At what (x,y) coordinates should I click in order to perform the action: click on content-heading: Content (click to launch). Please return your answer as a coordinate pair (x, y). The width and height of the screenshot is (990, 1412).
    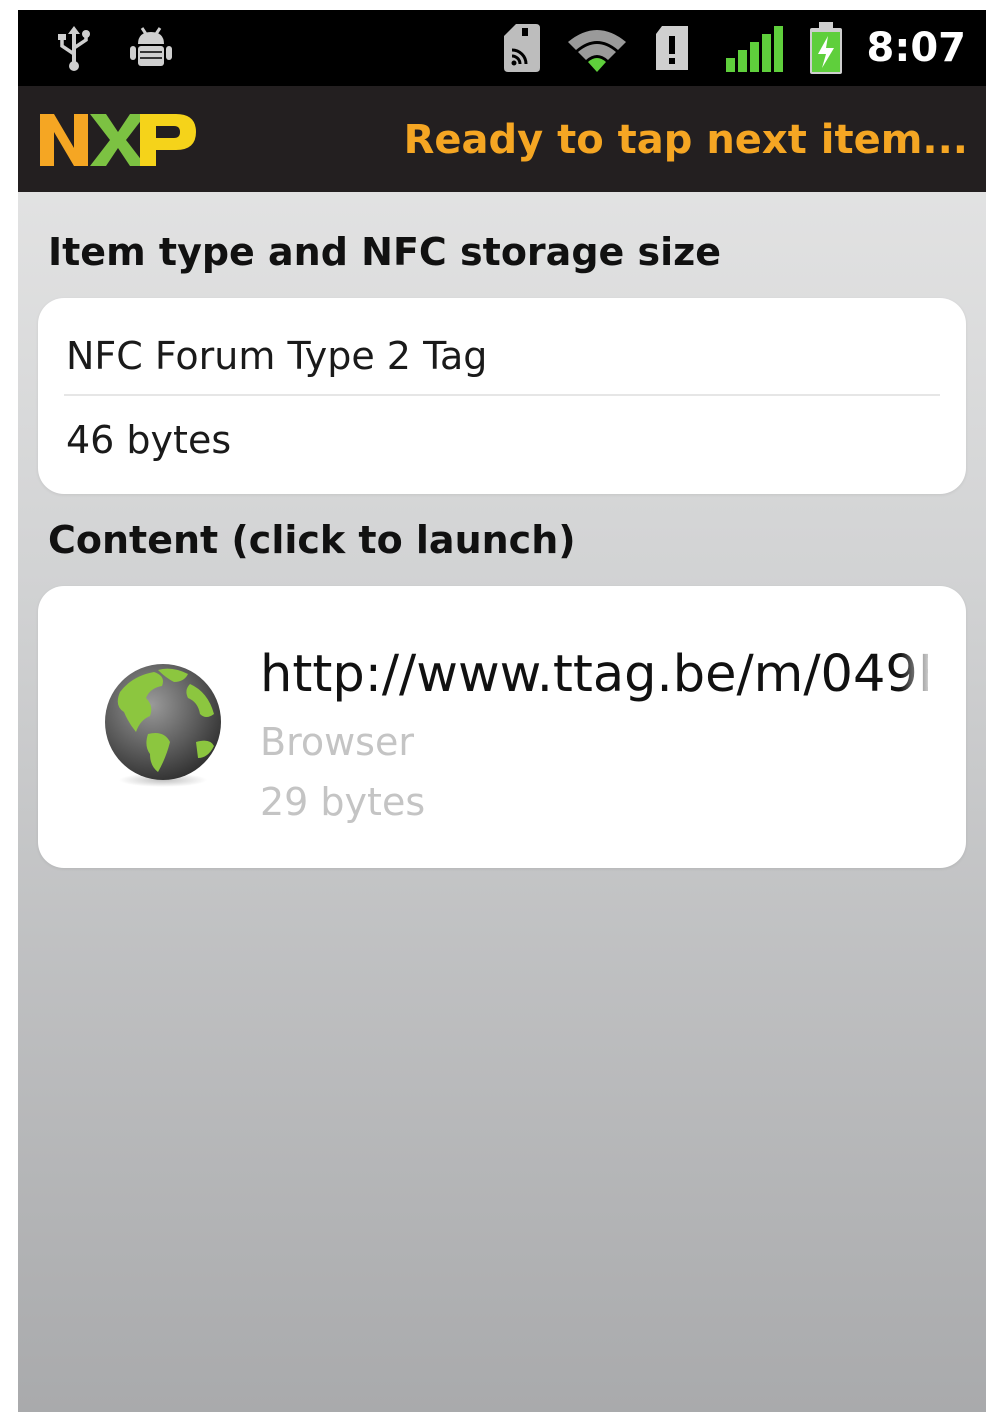
    Looking at the image, I should click on (312, 540).